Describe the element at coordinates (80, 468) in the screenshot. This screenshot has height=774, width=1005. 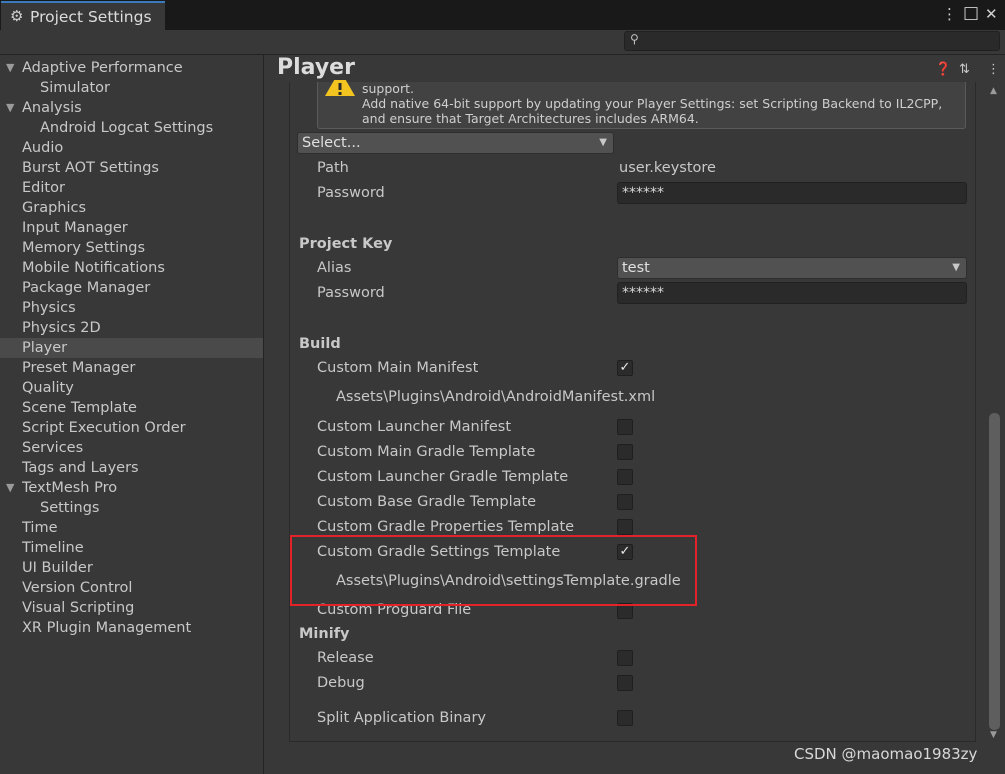
I see `sidebar-item-label: Tags and Layers` at that location.